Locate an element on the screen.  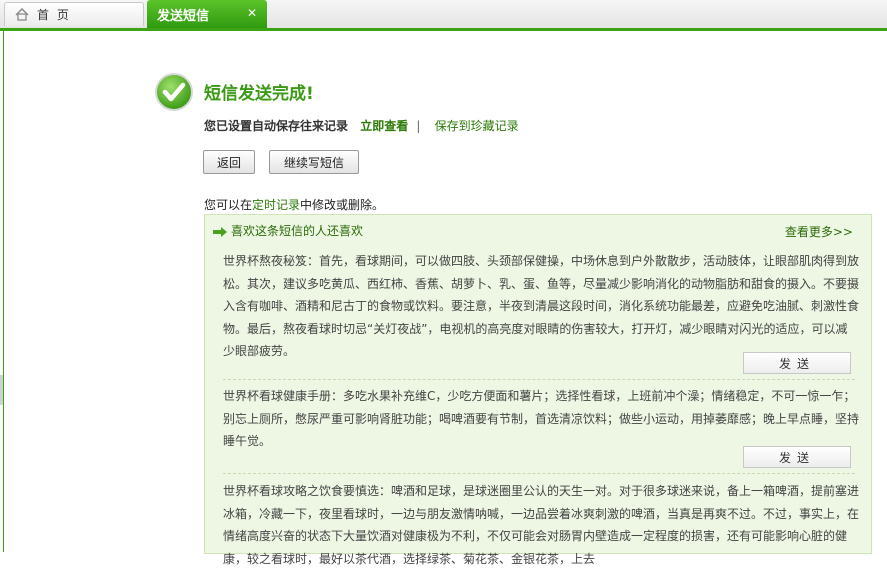
scheduled-tip: 您可以在定时记录中修改或删除。 is located at coordinates (294, 204).